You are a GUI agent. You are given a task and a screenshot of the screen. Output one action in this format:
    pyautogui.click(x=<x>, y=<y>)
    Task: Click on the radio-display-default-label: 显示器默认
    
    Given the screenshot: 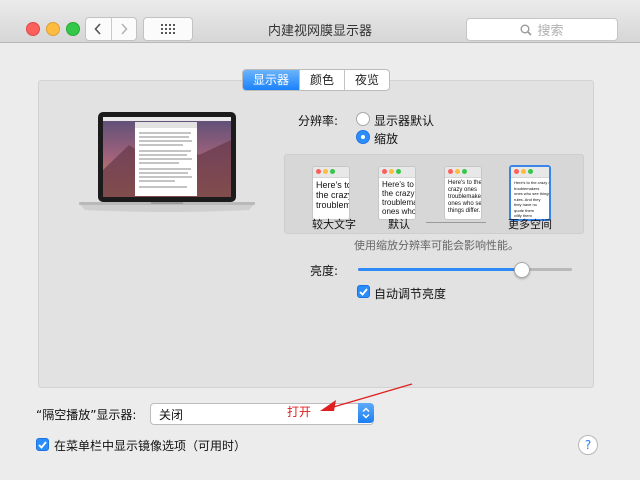 What is the action you would take?
    pyautogui.click(x=404, y=121)
    